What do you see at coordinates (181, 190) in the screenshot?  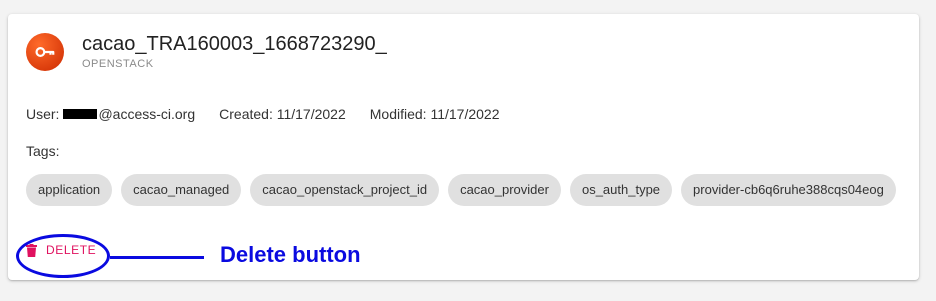 I see `tag-chip: cacao_managed` at bounding box center [181, 190].